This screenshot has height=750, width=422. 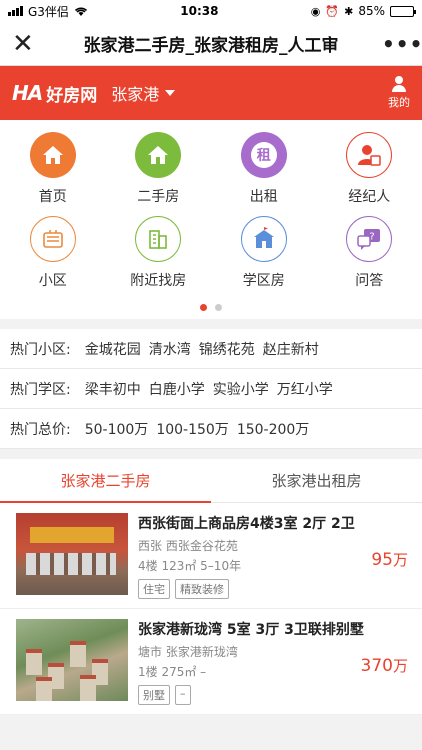 What do you see at coordinates (158, 239) in the screenshot?
I see `nearby-building-icon` at bounding box center [158, 239].